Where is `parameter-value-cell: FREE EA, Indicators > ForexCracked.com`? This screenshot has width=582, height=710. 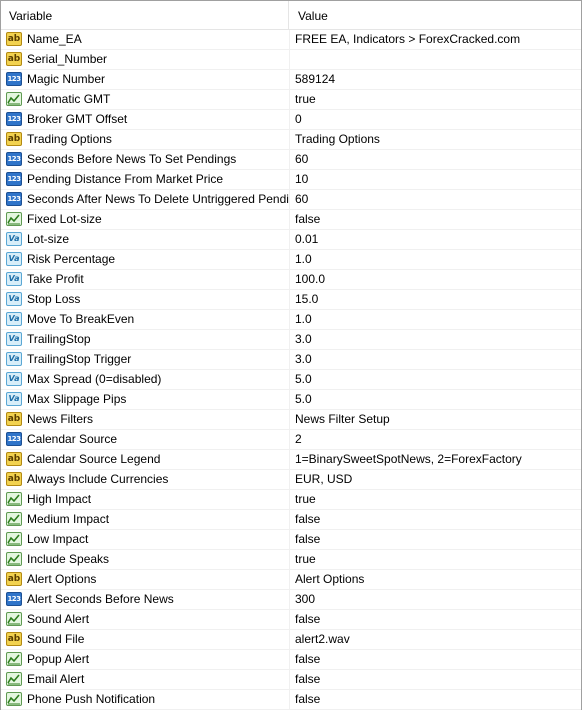 parameter-value-cell: FREE EA, Indicators > ForexCracked.com is located at coordinates (435, 39).